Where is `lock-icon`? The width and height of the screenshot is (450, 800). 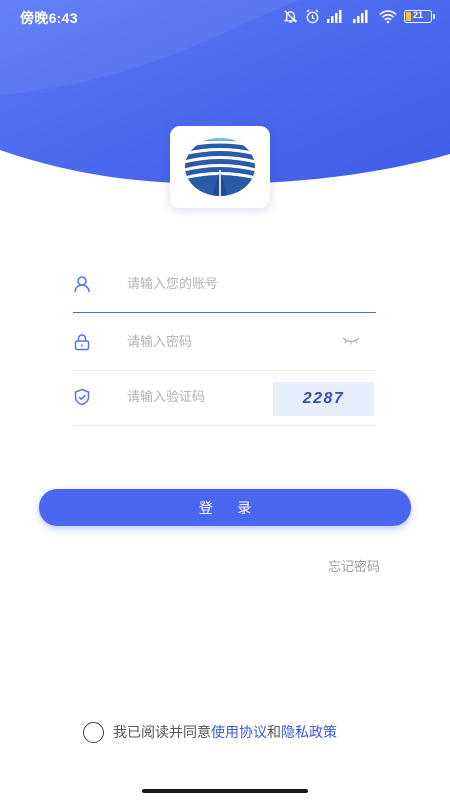
lock-icon is located at coordinates (82, 342).